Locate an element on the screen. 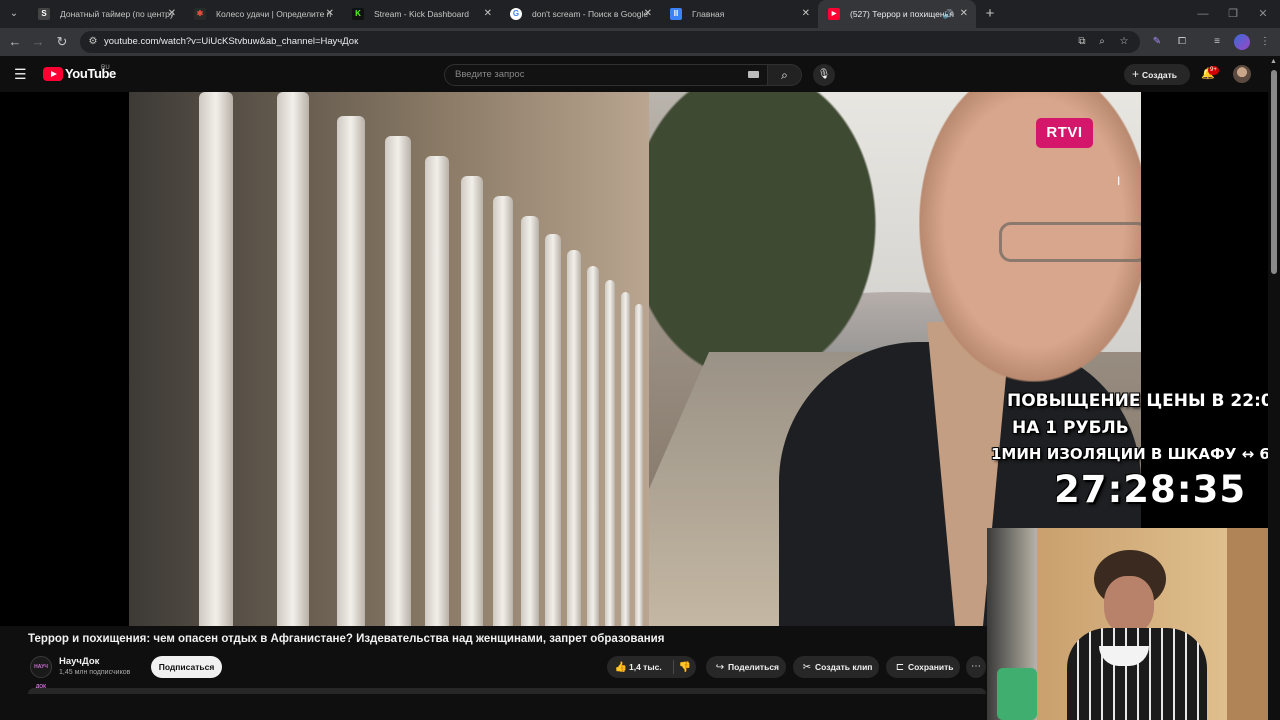 Image resolution: width=1280 pixels, height=720 pixels. save-button: ⊏ Сохранить is located at coordinates (923, 667).